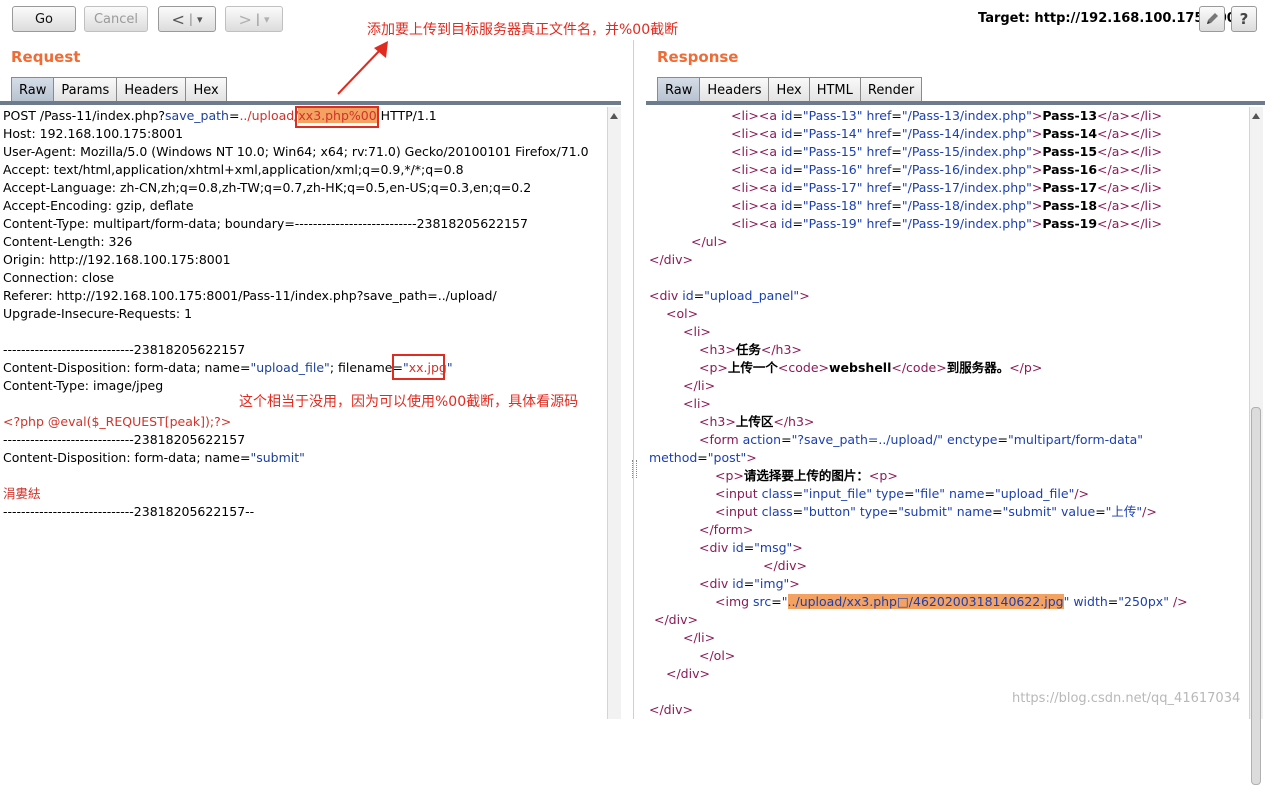 This screenshot has width=1265, height=785. I want to click on request-scrollbar, so click(614, 413).